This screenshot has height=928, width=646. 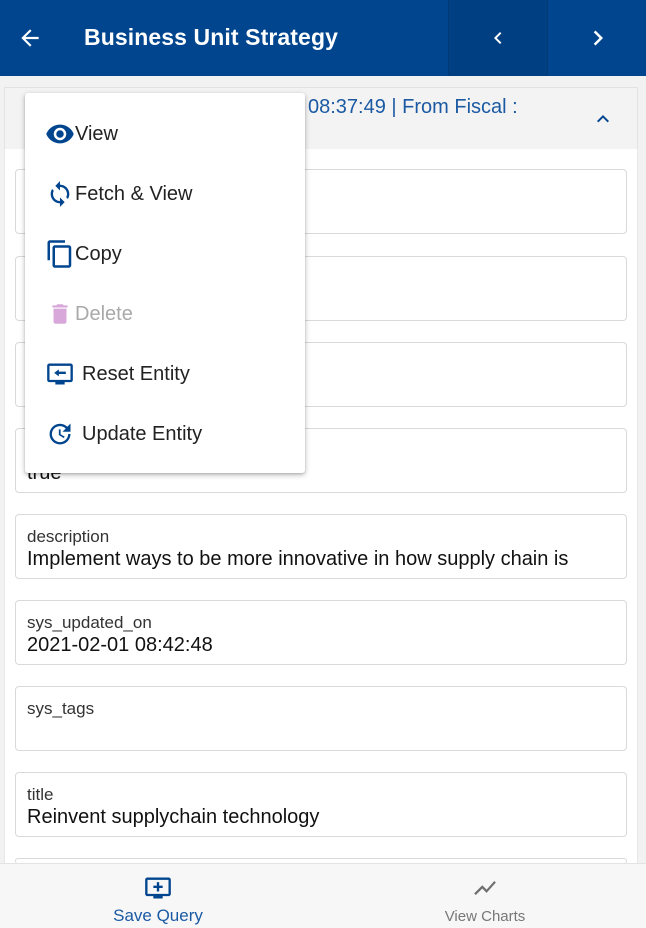 I want to click on menu-item-reset-entity: Reset Entity, so click(x=165, y=374).